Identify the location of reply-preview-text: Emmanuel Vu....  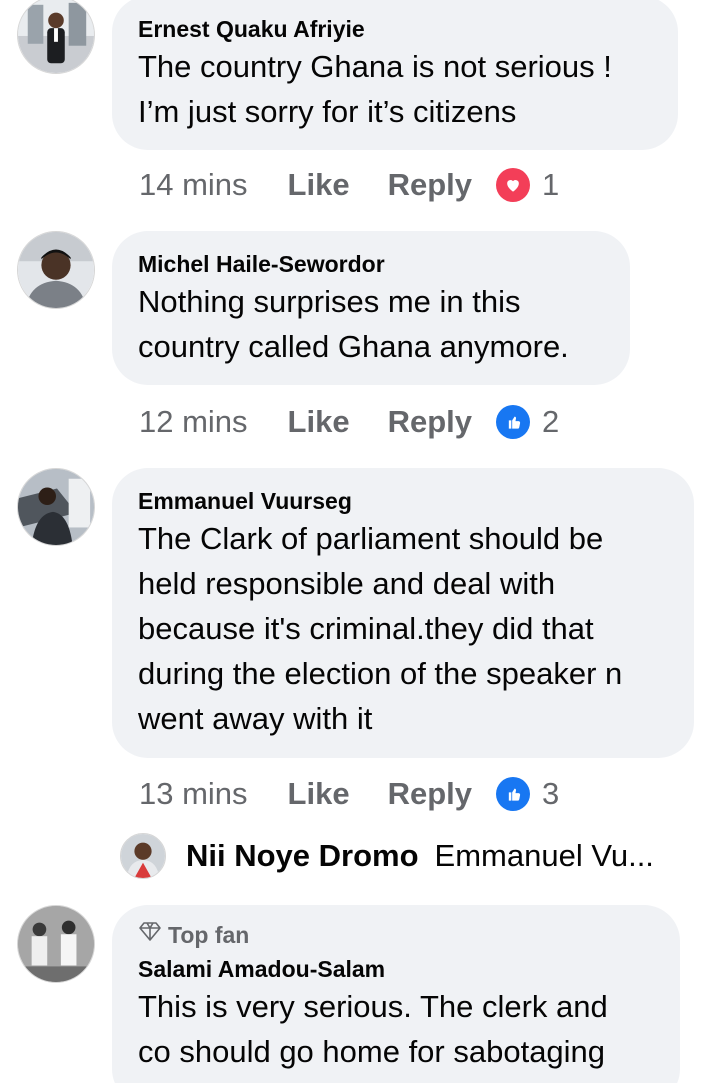
(544, 855).